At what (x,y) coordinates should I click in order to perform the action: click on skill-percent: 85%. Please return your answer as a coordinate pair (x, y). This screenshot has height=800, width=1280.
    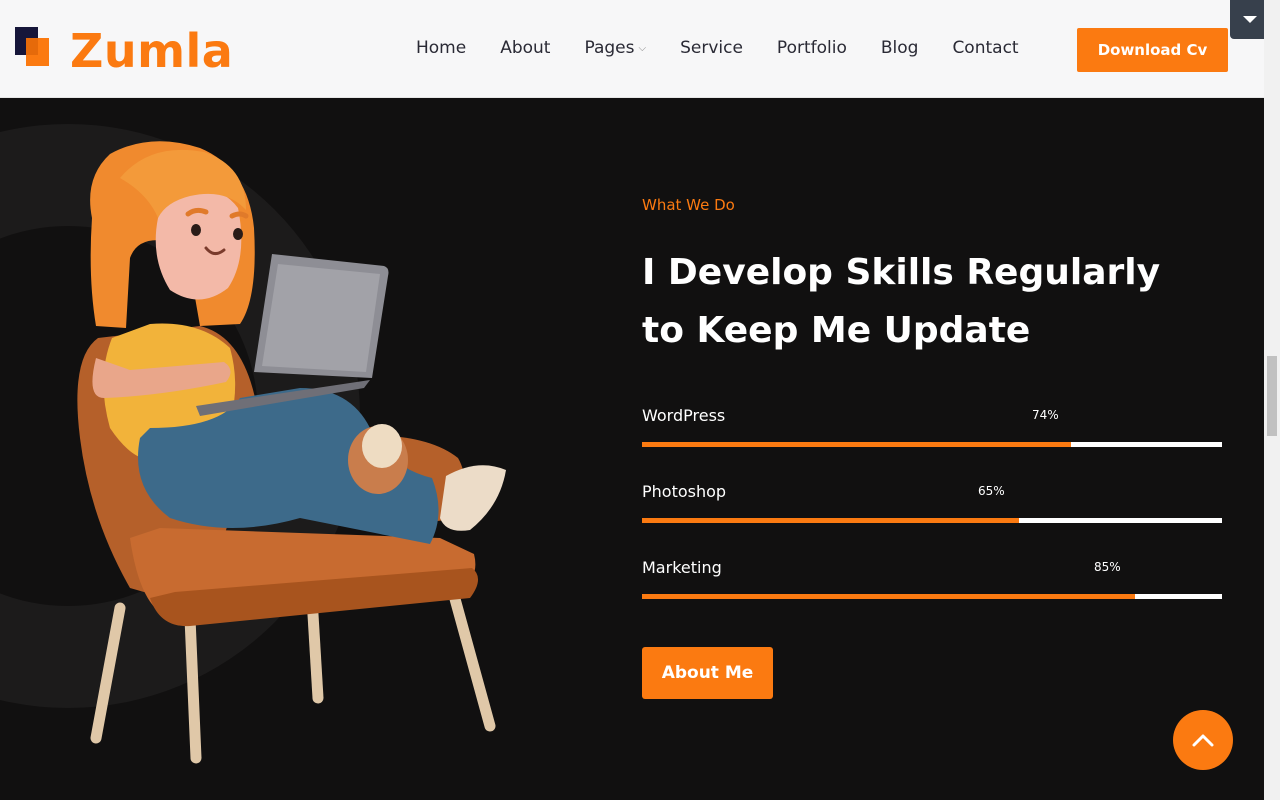
    Looking at the image, I should click on (1107, 567).